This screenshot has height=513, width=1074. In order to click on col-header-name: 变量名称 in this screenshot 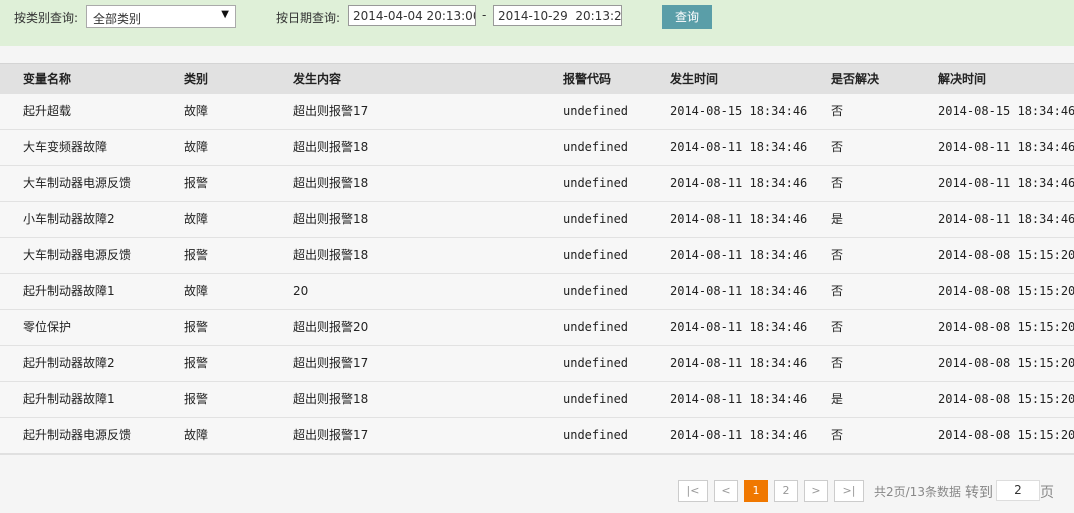, I will do `click(47, 79)`.